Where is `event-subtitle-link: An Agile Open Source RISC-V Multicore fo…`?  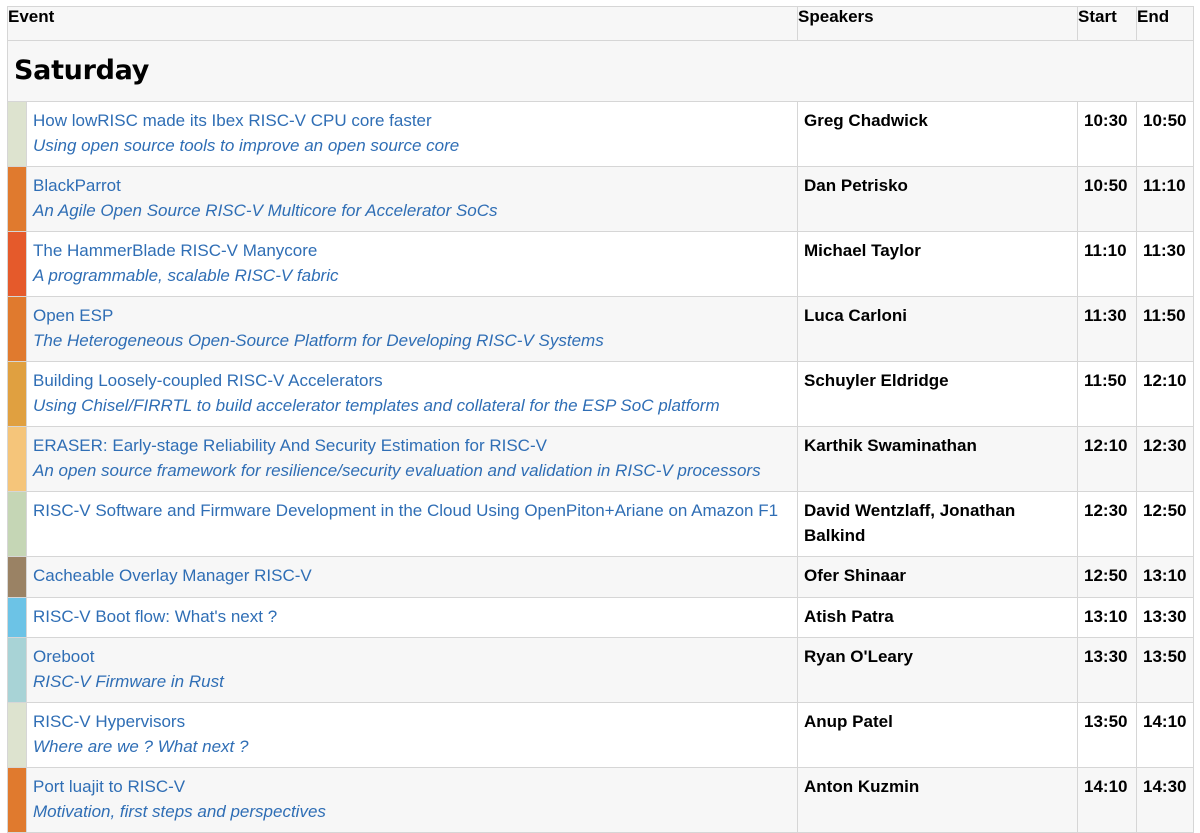
event-subtitle-link: An Agile Open Source RISC-V Multicore fo… is located at coordinates (412, 211).